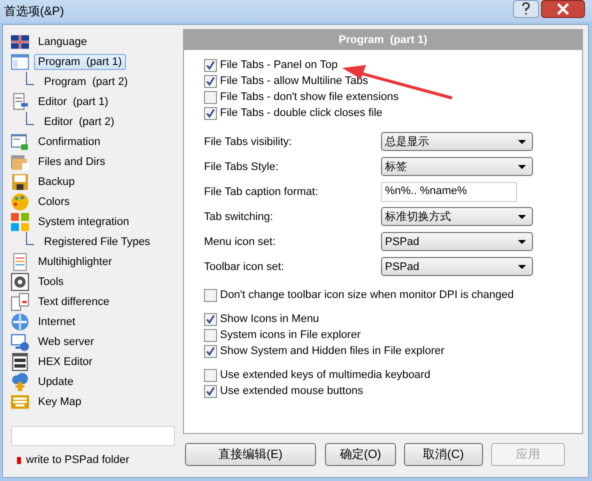 The width and height of the screenshot is (592, 481). Describe the element at coordinates (443, 454) in the screenshot. I see `dialog-button: 取消(C)` at that location.